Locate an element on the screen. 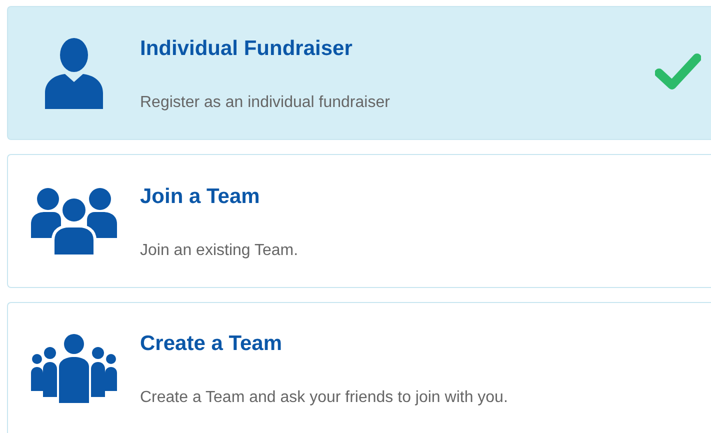 This screenshot has height=433, width=711. person-icon is located at coordinates (74, 73).